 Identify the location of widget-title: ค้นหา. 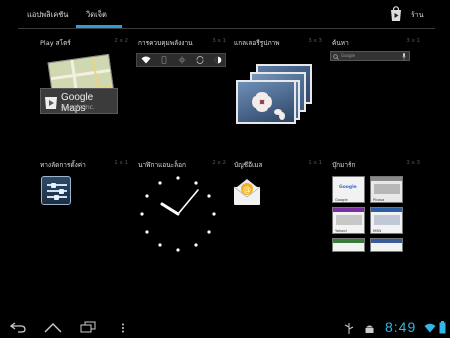
(340, 43).